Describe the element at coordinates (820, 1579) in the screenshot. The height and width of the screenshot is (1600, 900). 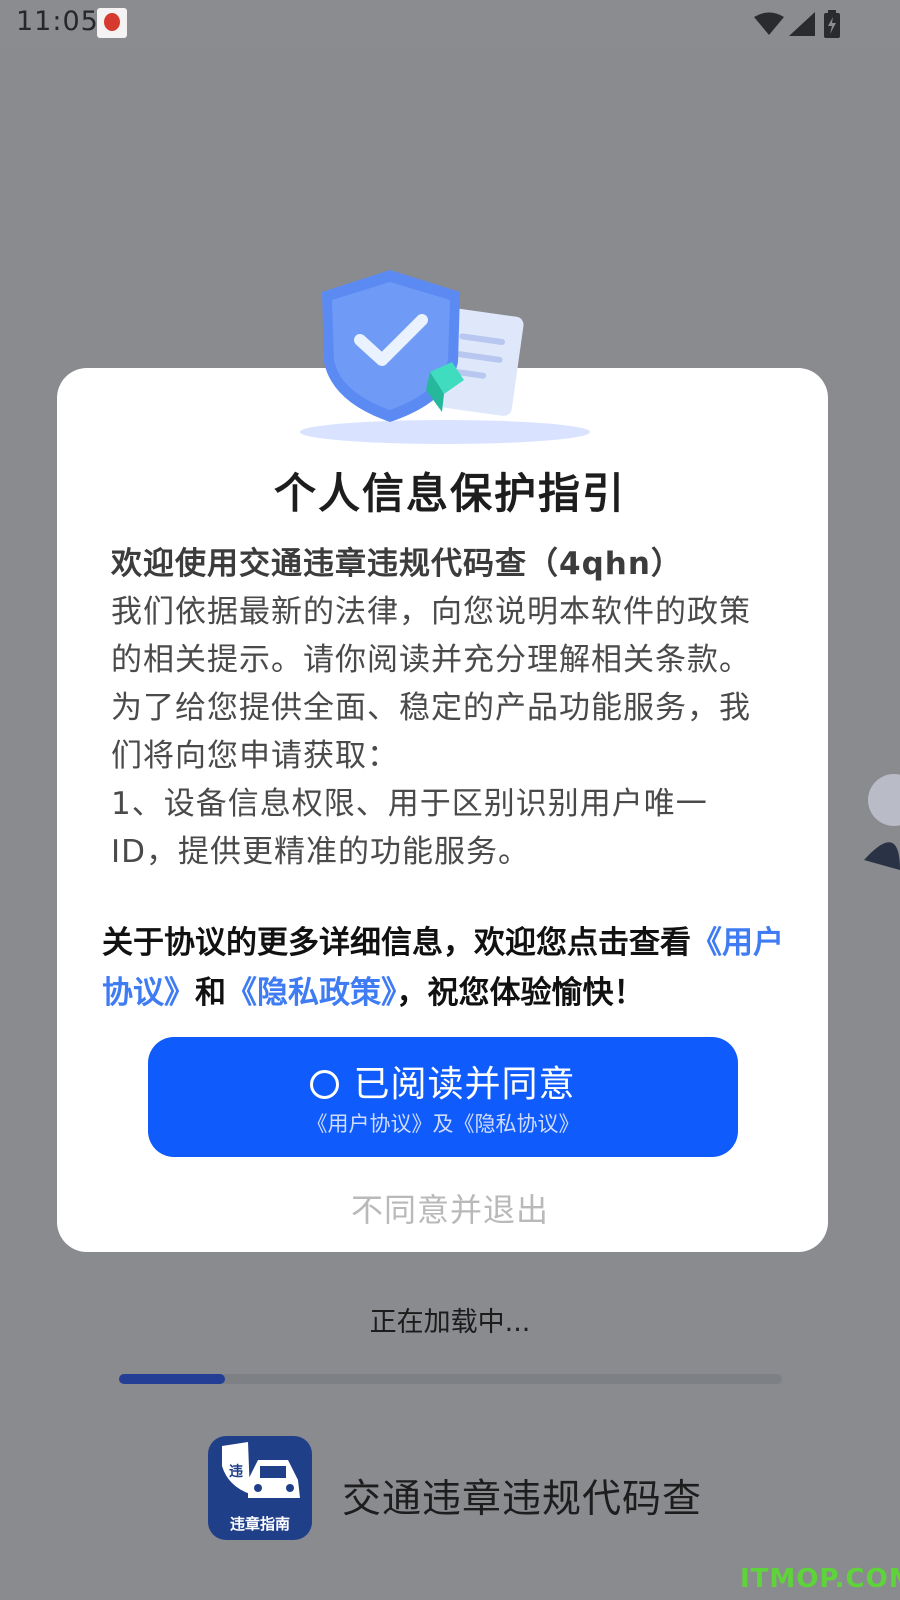
I see `watermark: ITMOP.COM` at that location.